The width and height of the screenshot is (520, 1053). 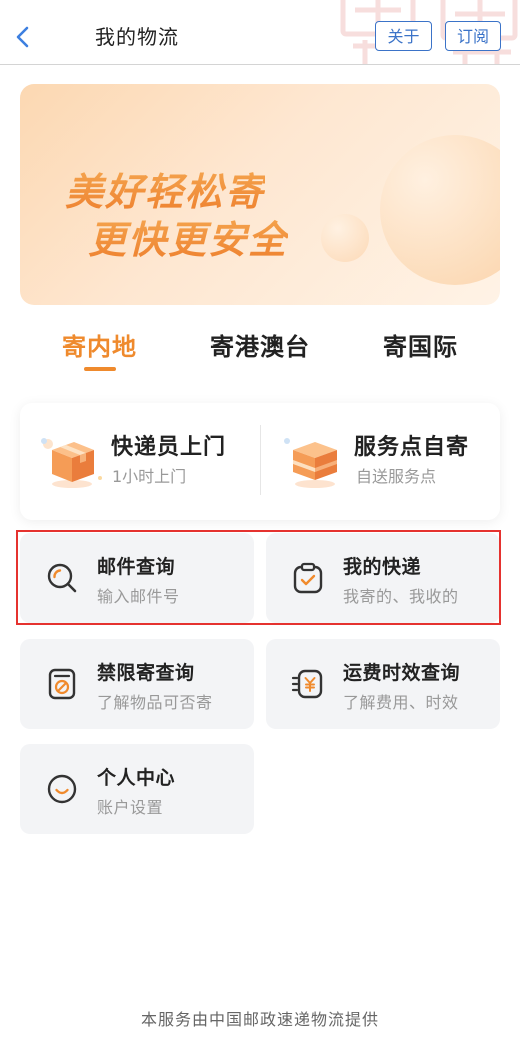 I want to click on service-tile-mail-tracking: 邮件查询 输入邮件号, so click(x=137, y=578).